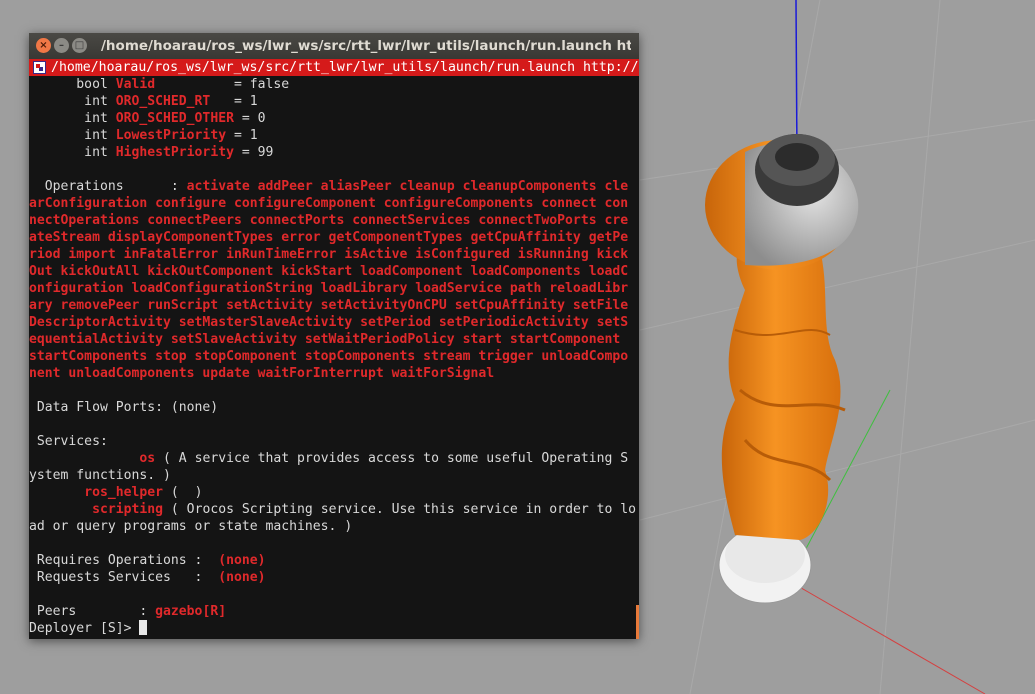 The width and height of the screenshot is (1035, 694). What do you see at coordinates (108, 186) in the screenshot?
I see `output-text: Operations :` at bounding box center [108, 186].